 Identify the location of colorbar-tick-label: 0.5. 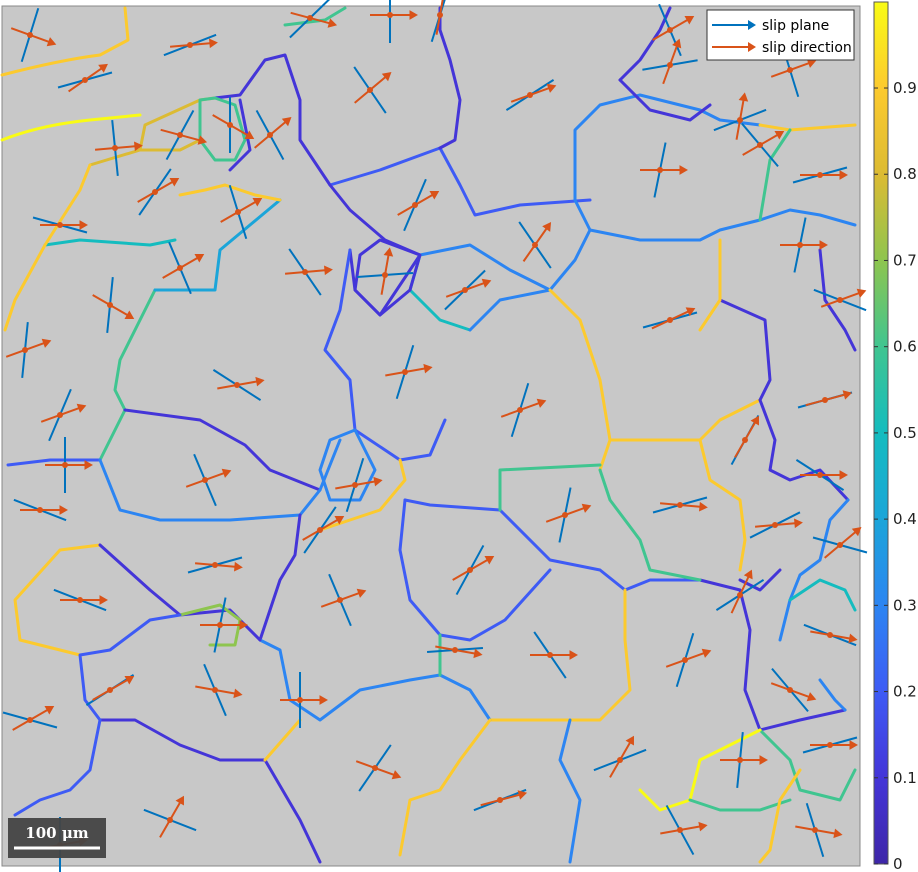
(905, 433).